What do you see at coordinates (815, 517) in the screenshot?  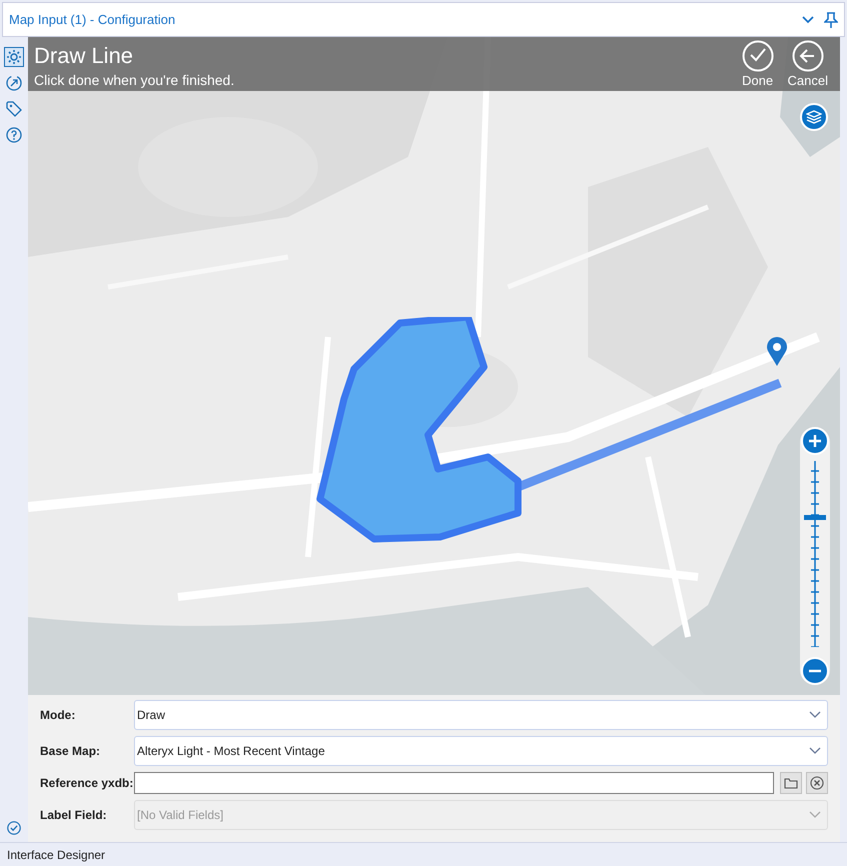 I see `slider-thumb` at bounding box center [815, 517].